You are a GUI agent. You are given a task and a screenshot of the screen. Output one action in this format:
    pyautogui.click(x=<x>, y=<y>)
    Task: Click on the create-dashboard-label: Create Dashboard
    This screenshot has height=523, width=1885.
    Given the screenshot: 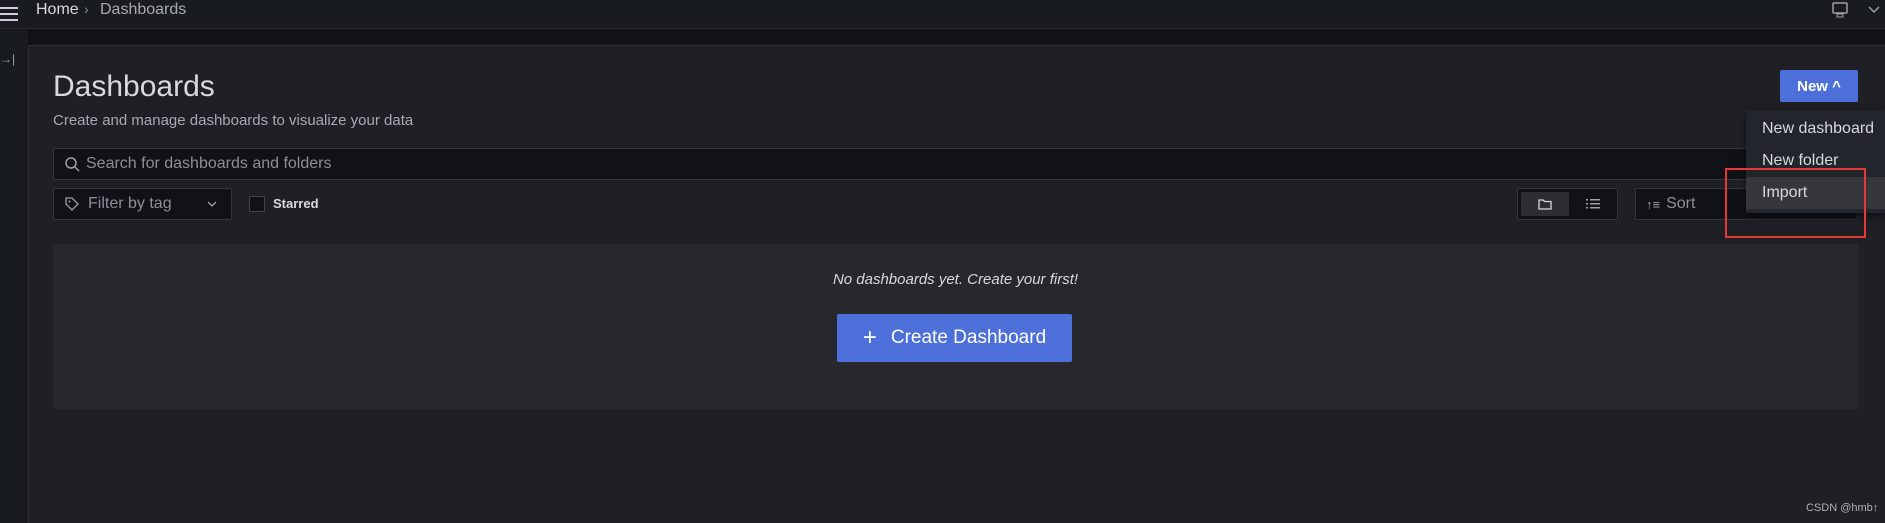 What is the action you would take?
    pyautogui.click(x=968, y=337)
    